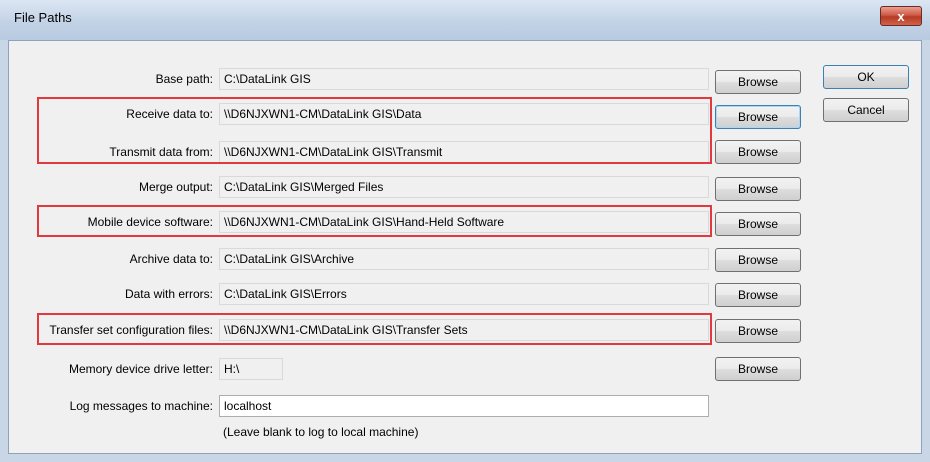 This screenshot has width=930, height=462. I want to click on log-messages-input: localhost, so click(464, 406).